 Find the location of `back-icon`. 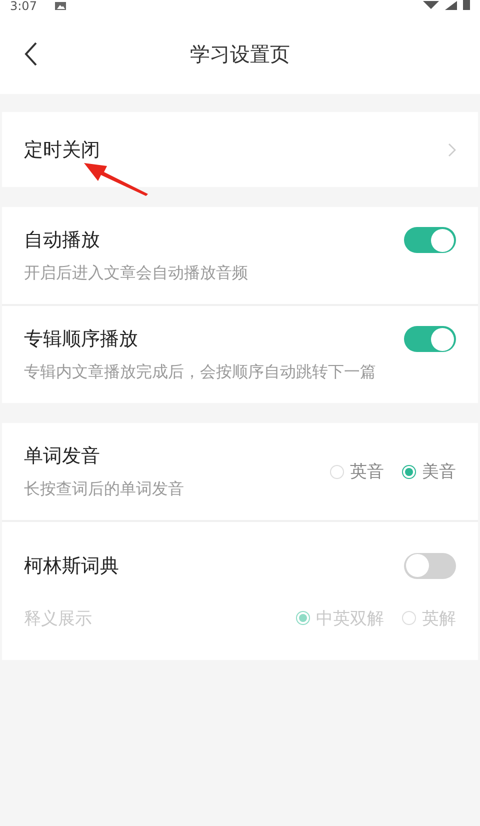

back-icon is located at coordinates (31, 54).